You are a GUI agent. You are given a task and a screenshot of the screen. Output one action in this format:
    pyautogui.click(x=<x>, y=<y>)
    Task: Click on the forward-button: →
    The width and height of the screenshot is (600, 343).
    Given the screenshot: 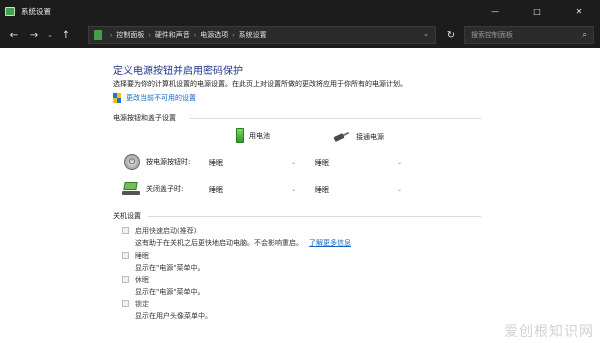 What is the action you would take?
    pyautogui.click(x=34, y=35)
    